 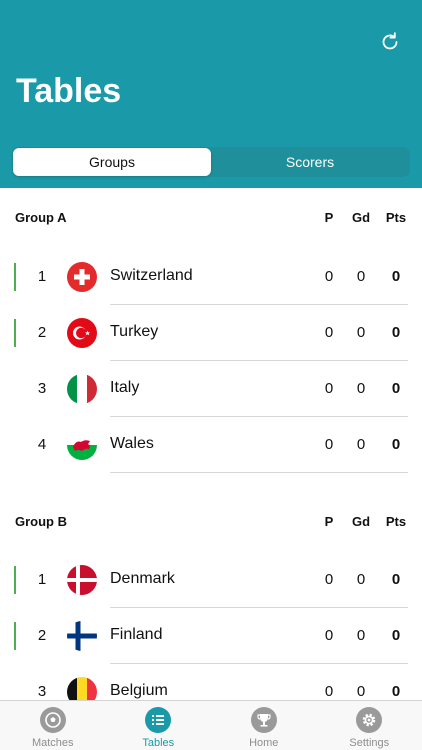 I want to click on tab-bar: Matches Tables Home Settings, so click(x=211, y=725).